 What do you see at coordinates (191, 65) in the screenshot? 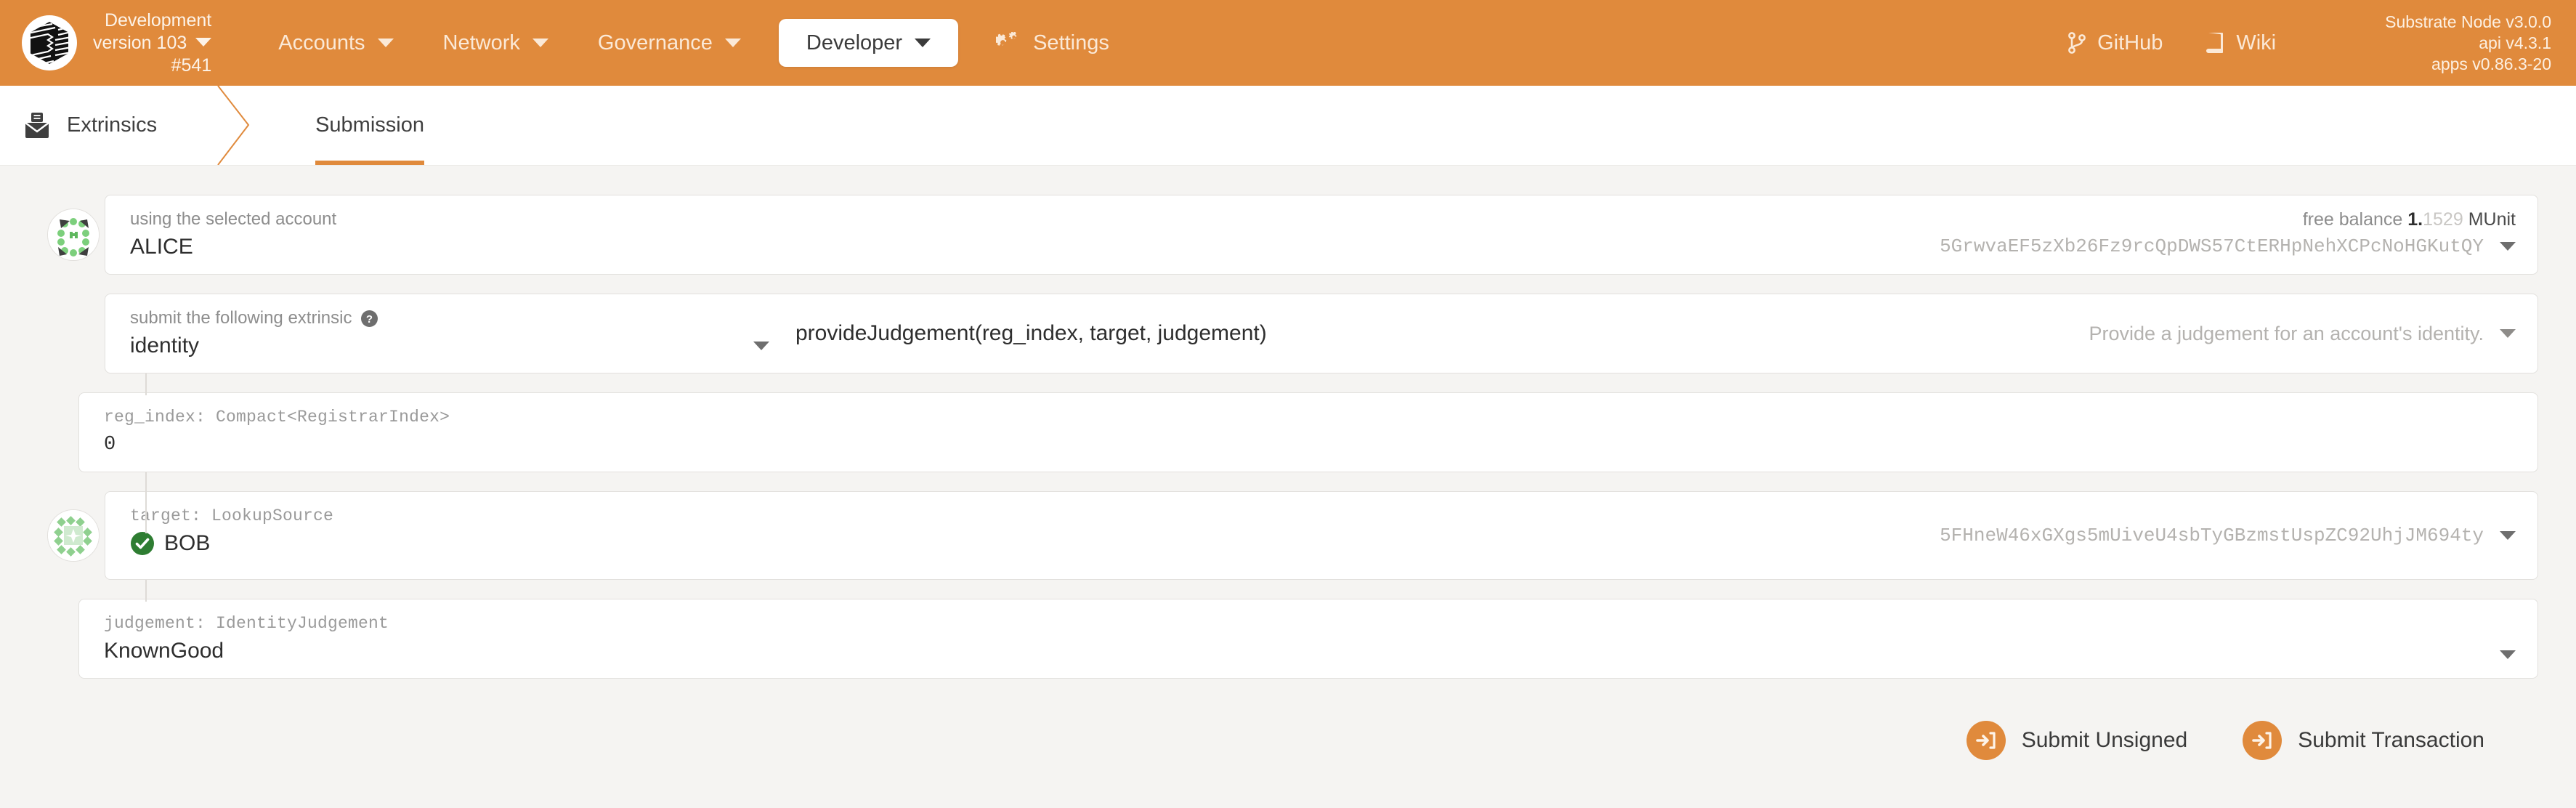
I see `chain-block-number: #541` at bounding box center [191, 65].